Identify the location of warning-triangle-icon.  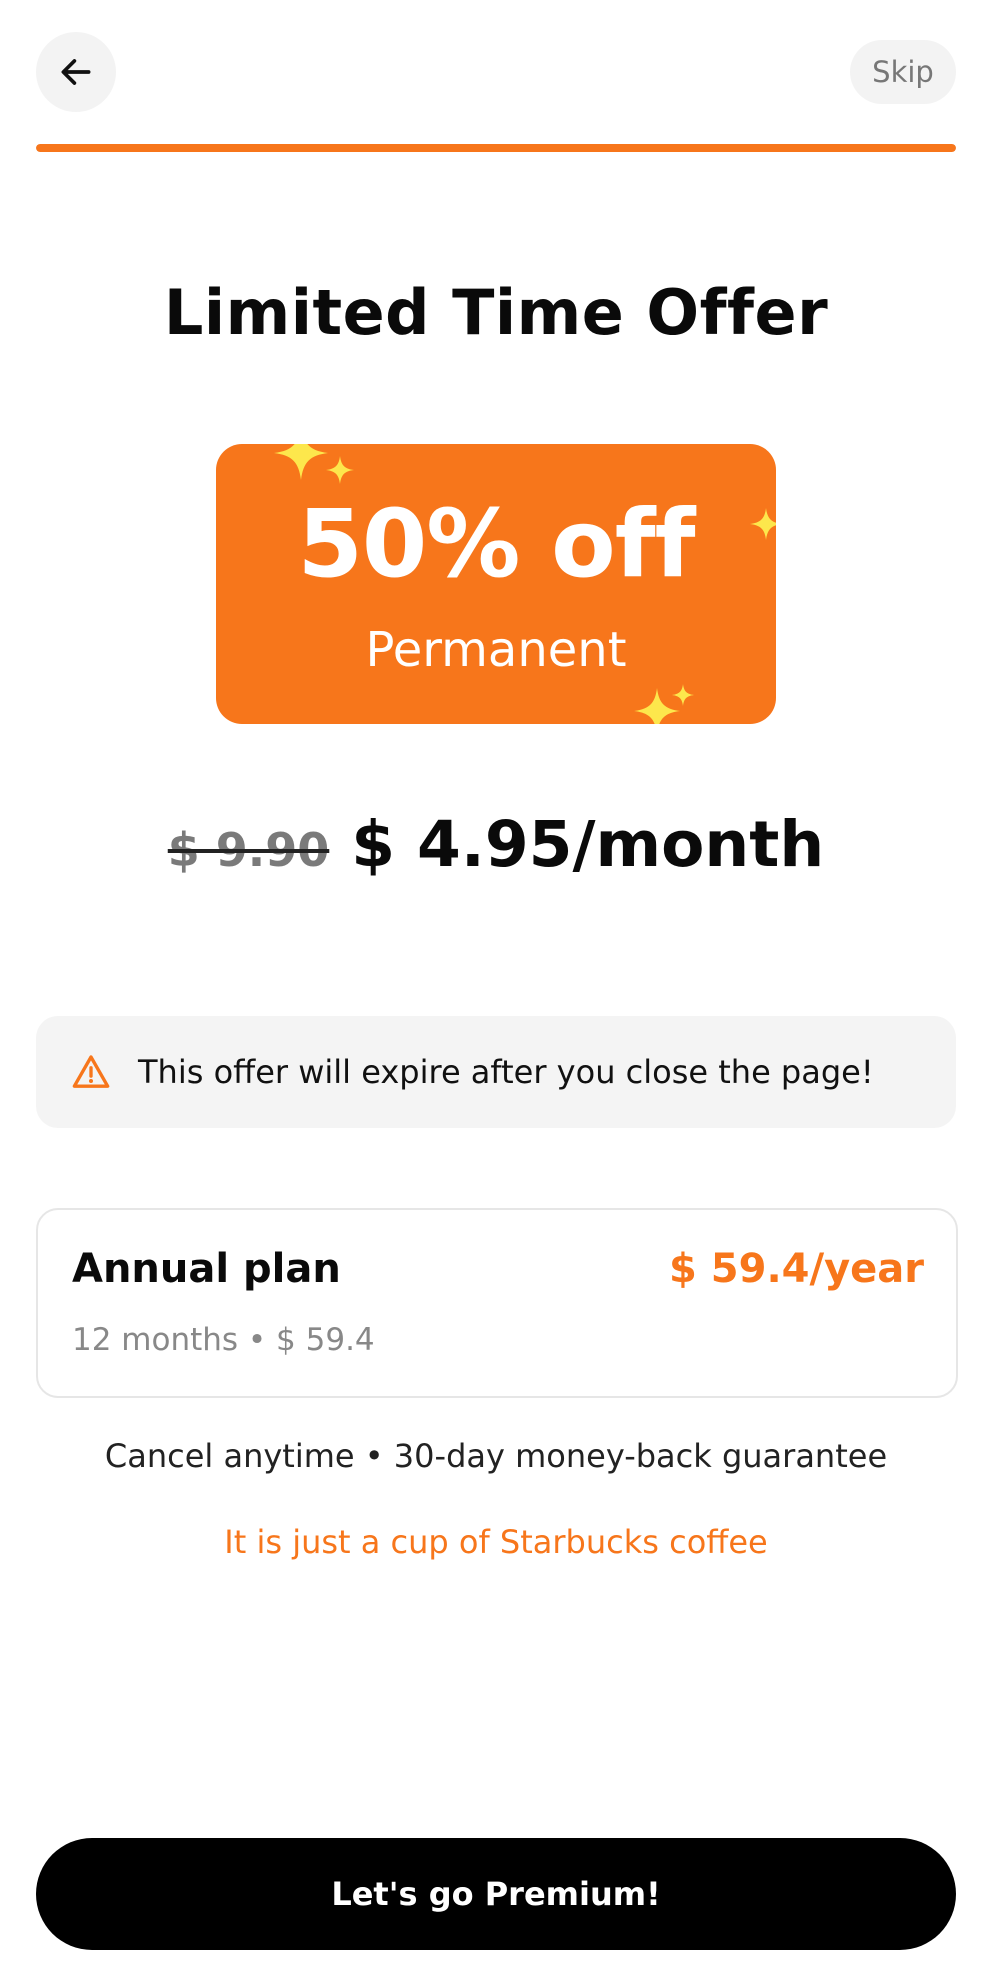
(91, 1071).